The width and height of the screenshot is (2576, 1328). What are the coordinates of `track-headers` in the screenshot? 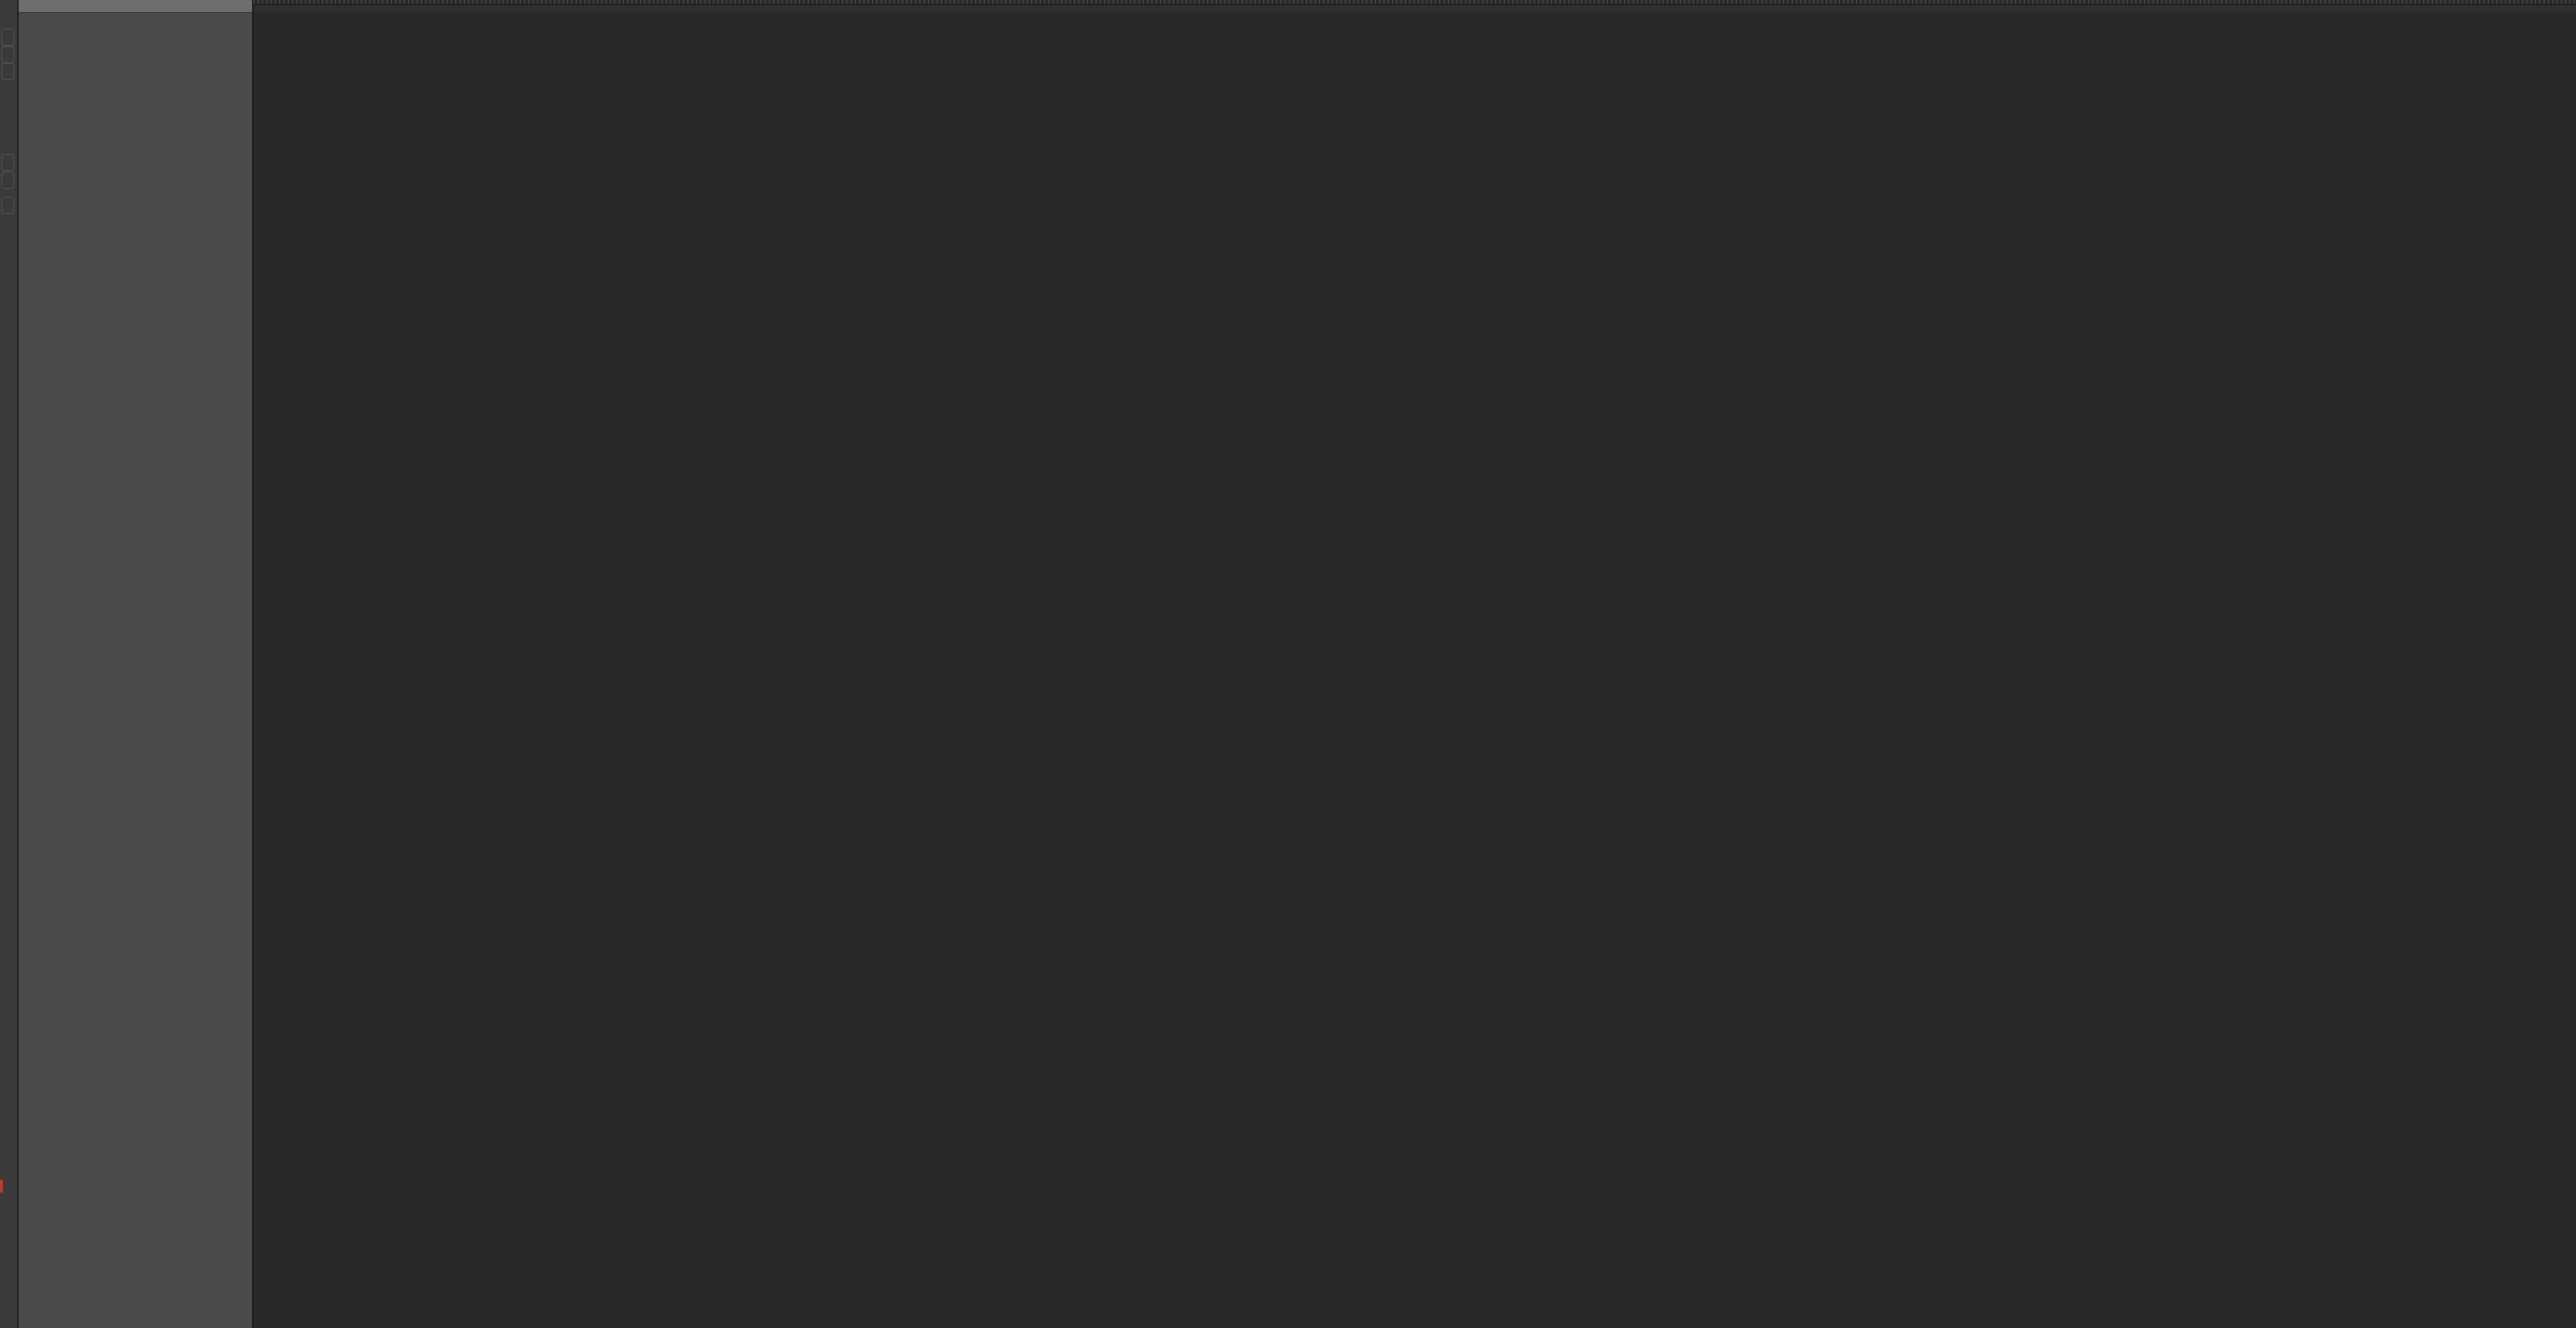 It's located at (136, 664).